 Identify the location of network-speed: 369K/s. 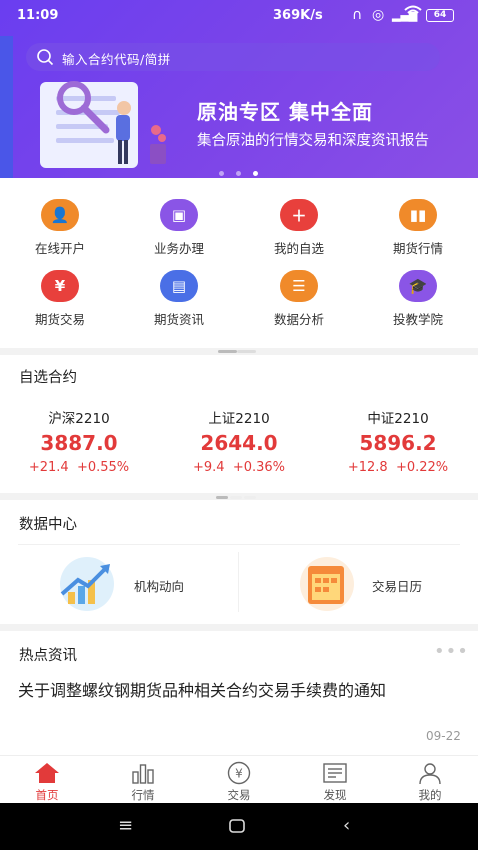
(298, 15).